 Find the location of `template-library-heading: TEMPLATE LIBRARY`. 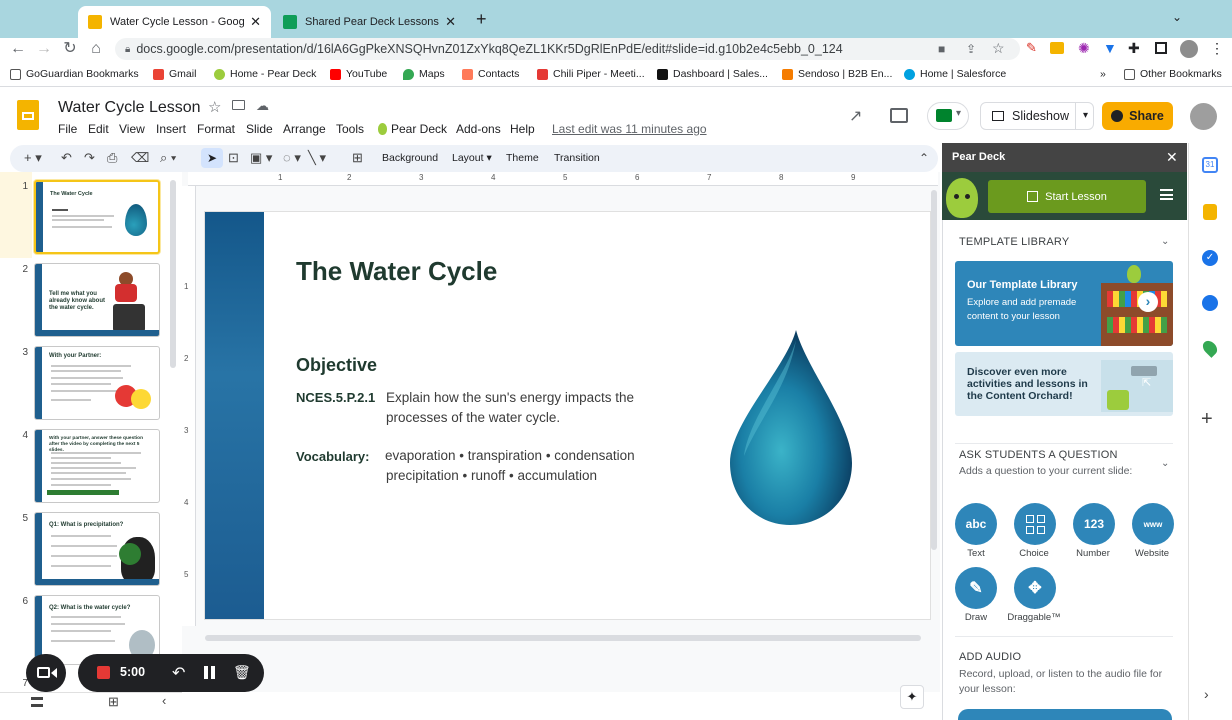

template-library-heading: TEMPLATE LIBRARY is located at coordinates (1014, 242).